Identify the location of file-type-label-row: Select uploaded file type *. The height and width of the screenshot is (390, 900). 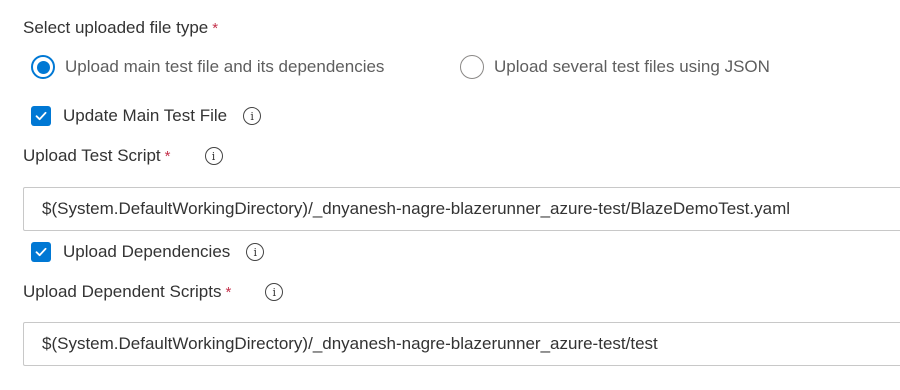
(120, 28).